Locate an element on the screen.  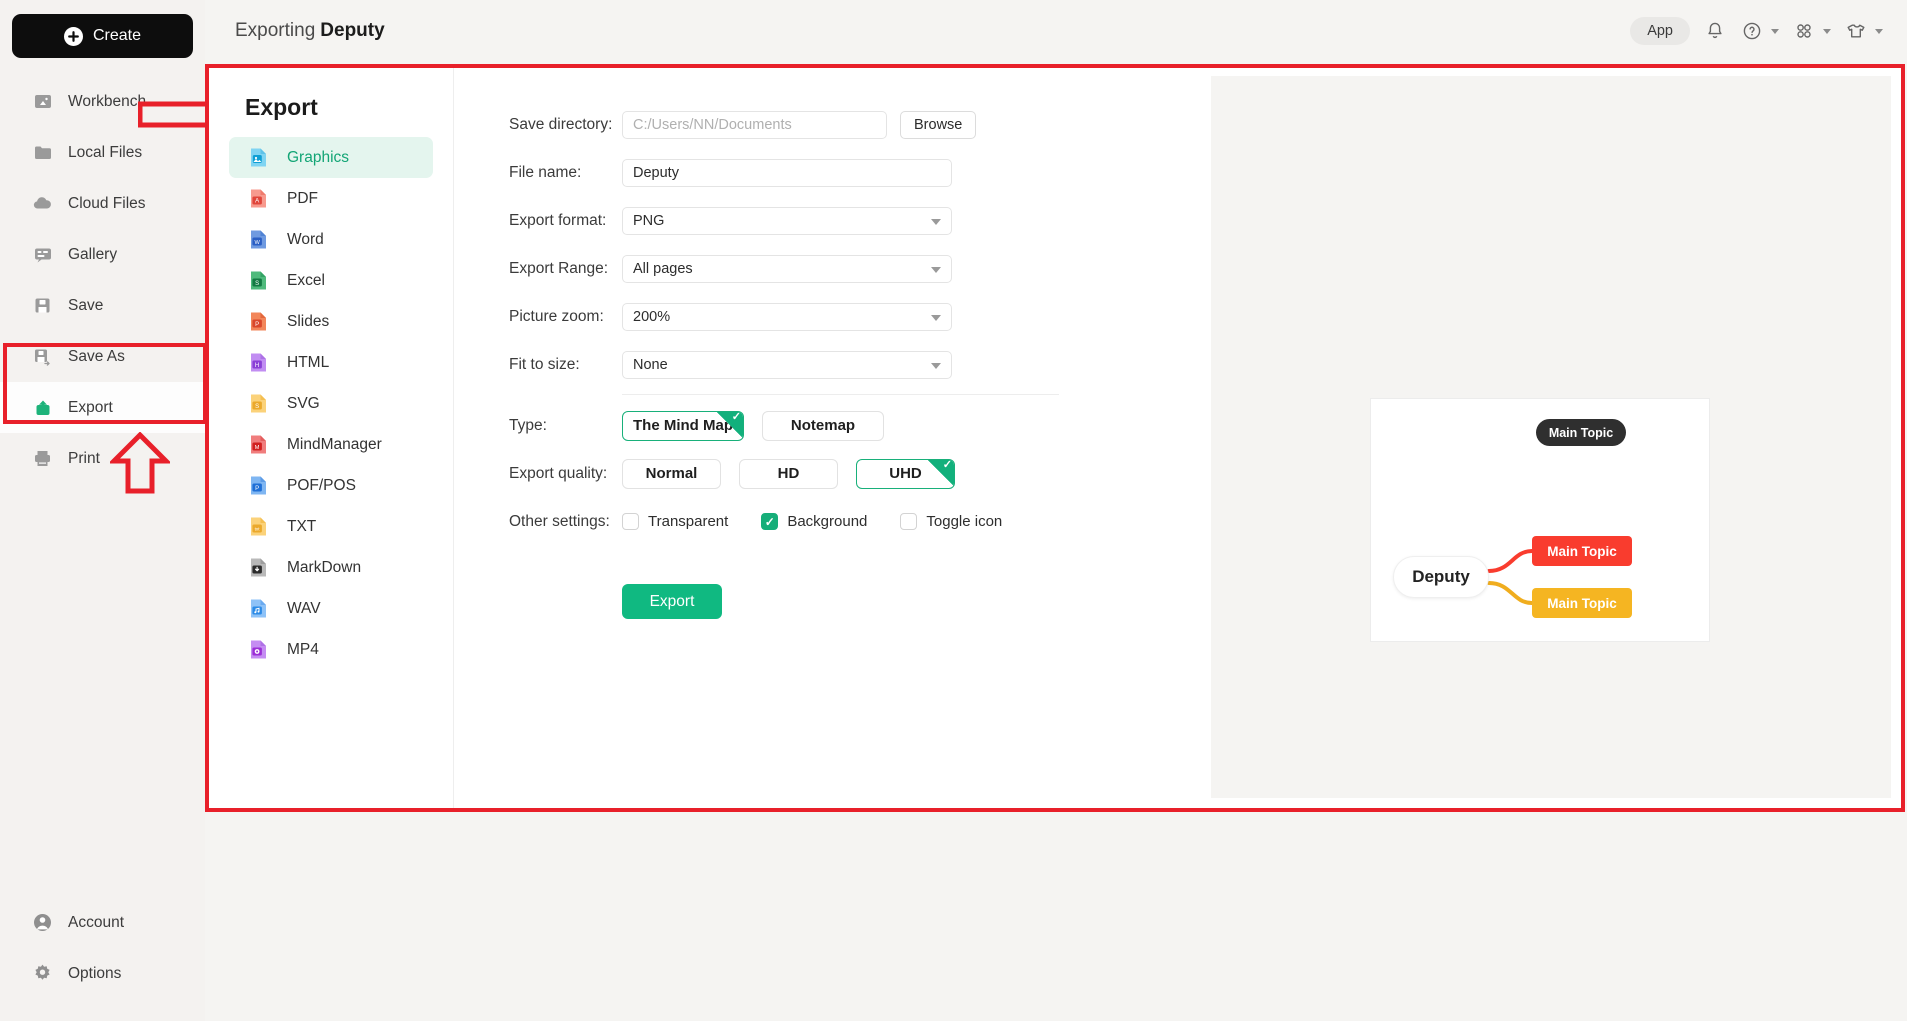
sidebar-item-label: Save As is located at coordinates (96, 356).